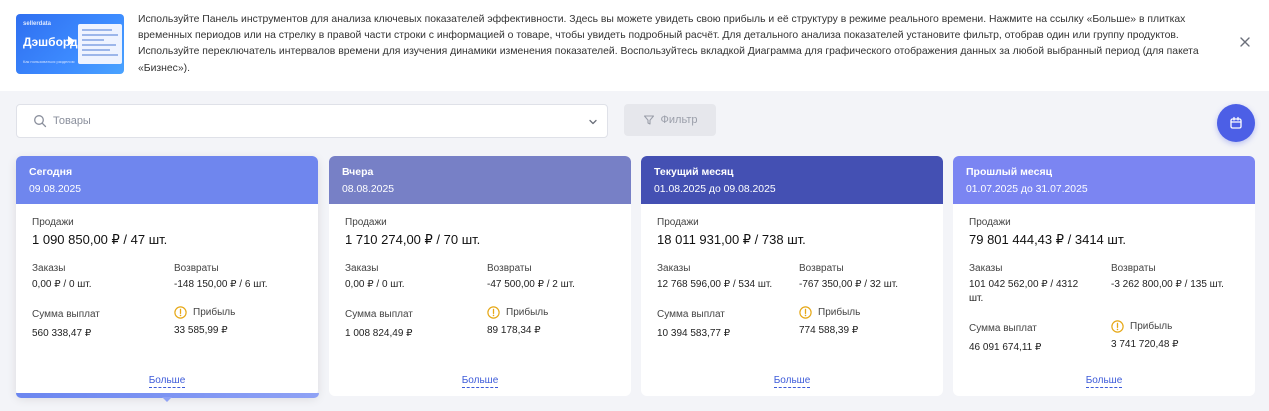 This screenshot has height=411, width=1269. What do you see at coordinates (221, 284) in the screenshot?
I see `returns-value: -148 150,00 ₽ / 6 шт.` at bounding box center [221, 284].